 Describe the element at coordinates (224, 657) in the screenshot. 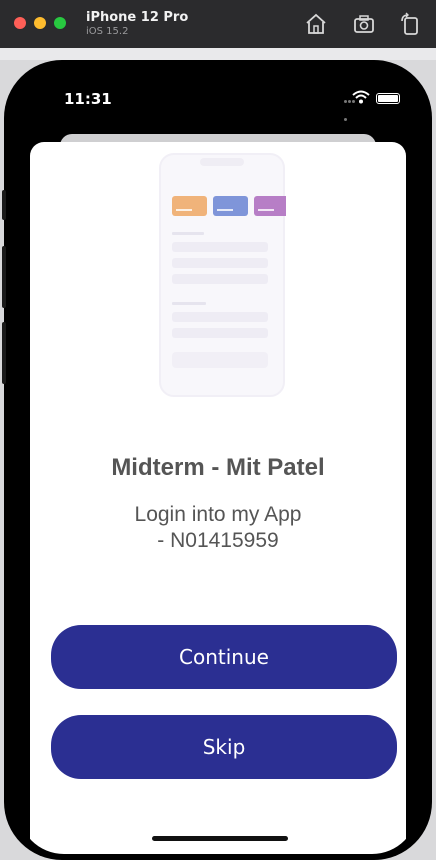

I see `continue-button: Continue` at that location.